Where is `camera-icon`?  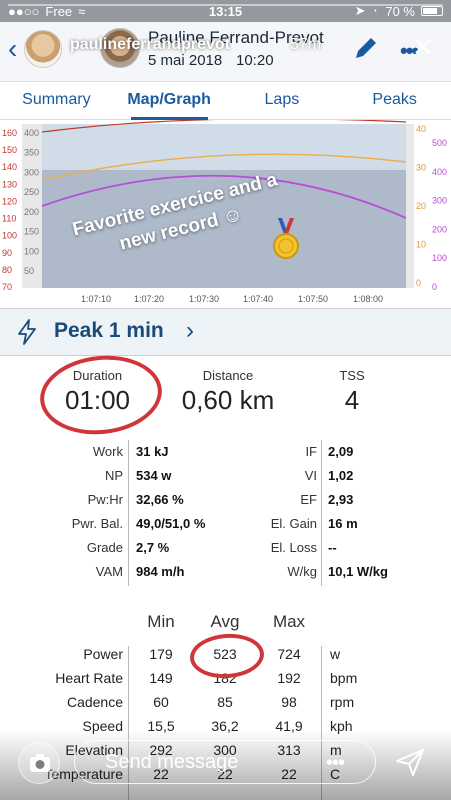 camera-icon is located at coordinates (40, 763).